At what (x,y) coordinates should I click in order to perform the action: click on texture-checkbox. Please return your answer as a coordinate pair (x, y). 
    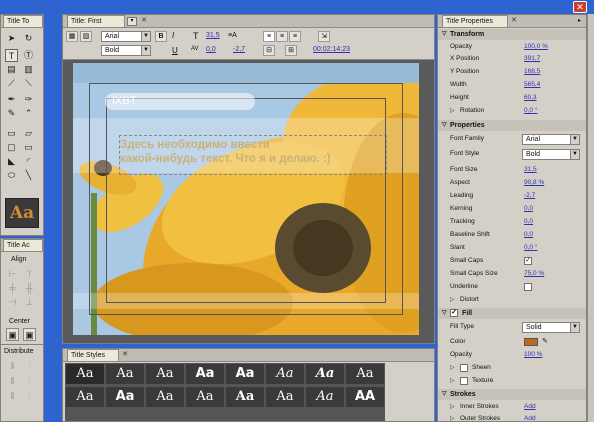
    Looking at the image, I should click on (464, 381).